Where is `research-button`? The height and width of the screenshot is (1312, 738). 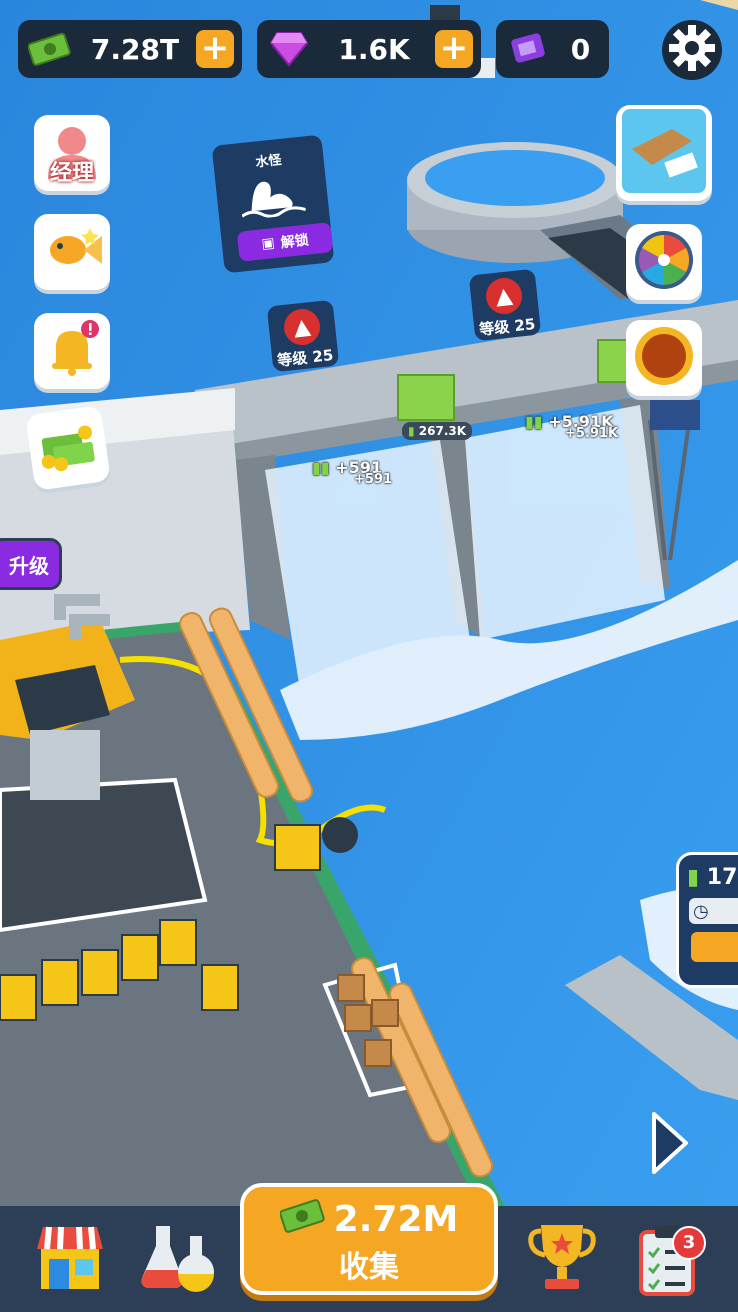
research-button is located at coordinates (178, 1258).